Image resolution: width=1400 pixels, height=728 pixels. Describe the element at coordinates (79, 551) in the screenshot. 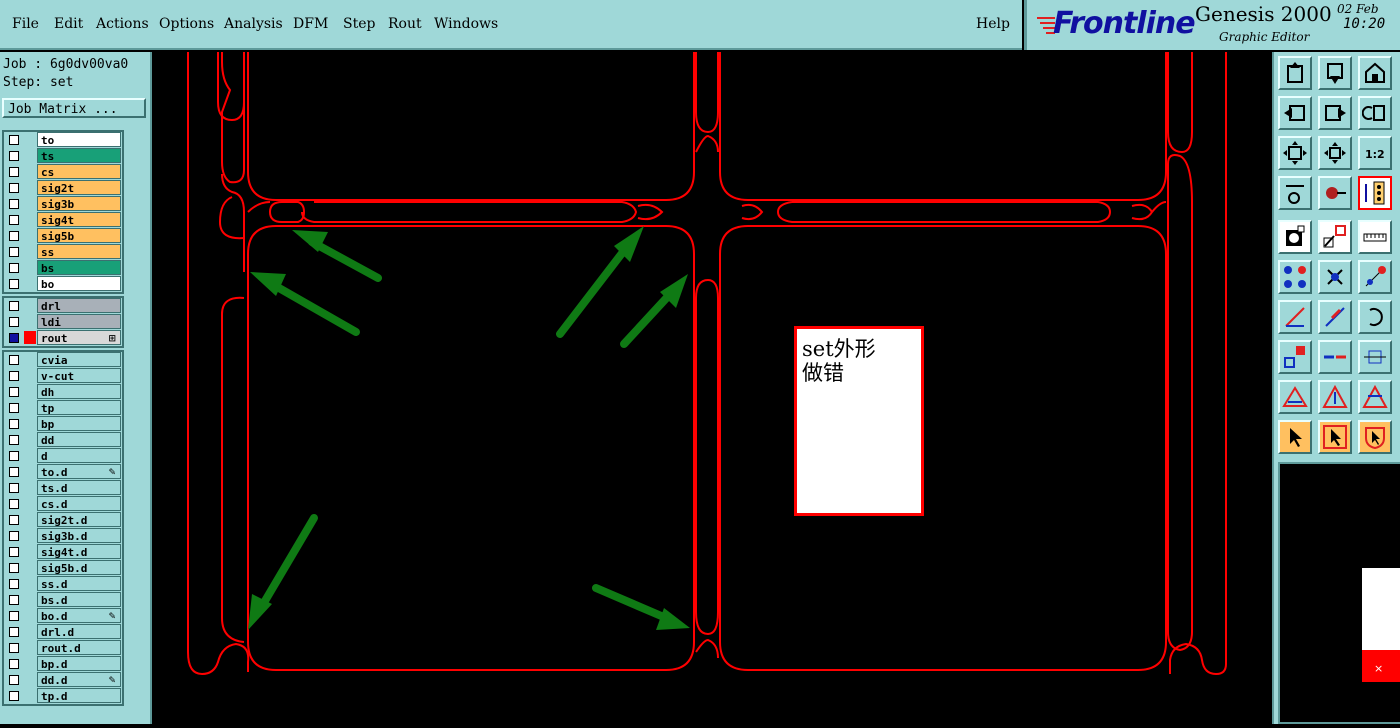

I see `layer-name: sig4t.d` at that location.